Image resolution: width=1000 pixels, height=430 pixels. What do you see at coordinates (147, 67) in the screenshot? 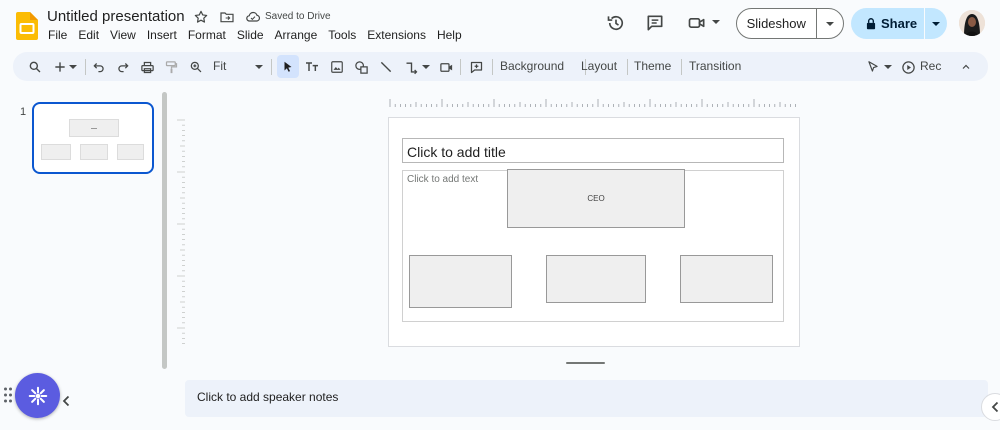
I see `print-icon` at bounding box center [147, 67].